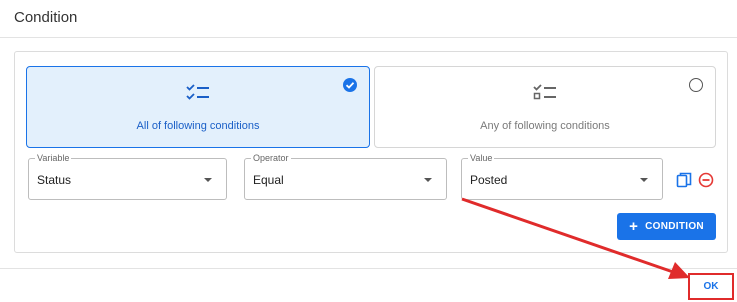 The image size is (737, 302). Describe the element at coordinates (268, 180) in the screenshot. I see `operator-value: Equal` at that location.